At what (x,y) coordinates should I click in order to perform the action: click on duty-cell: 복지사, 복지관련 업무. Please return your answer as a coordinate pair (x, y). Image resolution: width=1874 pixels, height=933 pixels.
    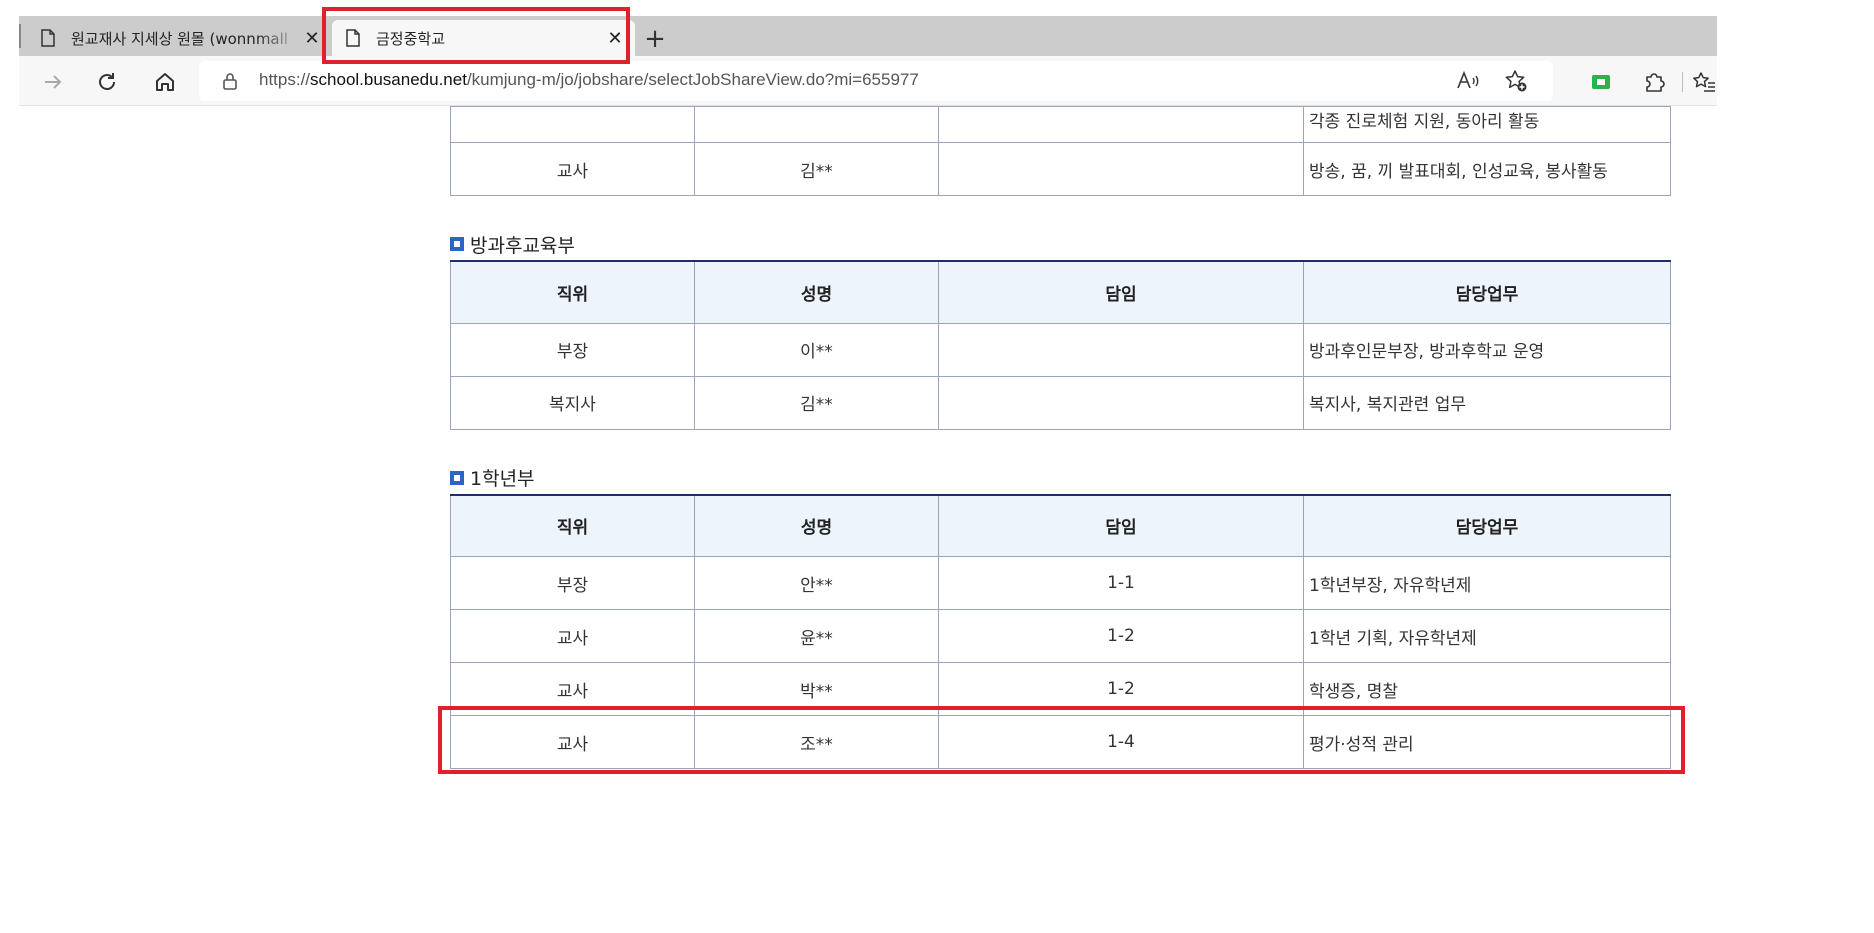
    Looking at the image, I should click on (1487, 402).